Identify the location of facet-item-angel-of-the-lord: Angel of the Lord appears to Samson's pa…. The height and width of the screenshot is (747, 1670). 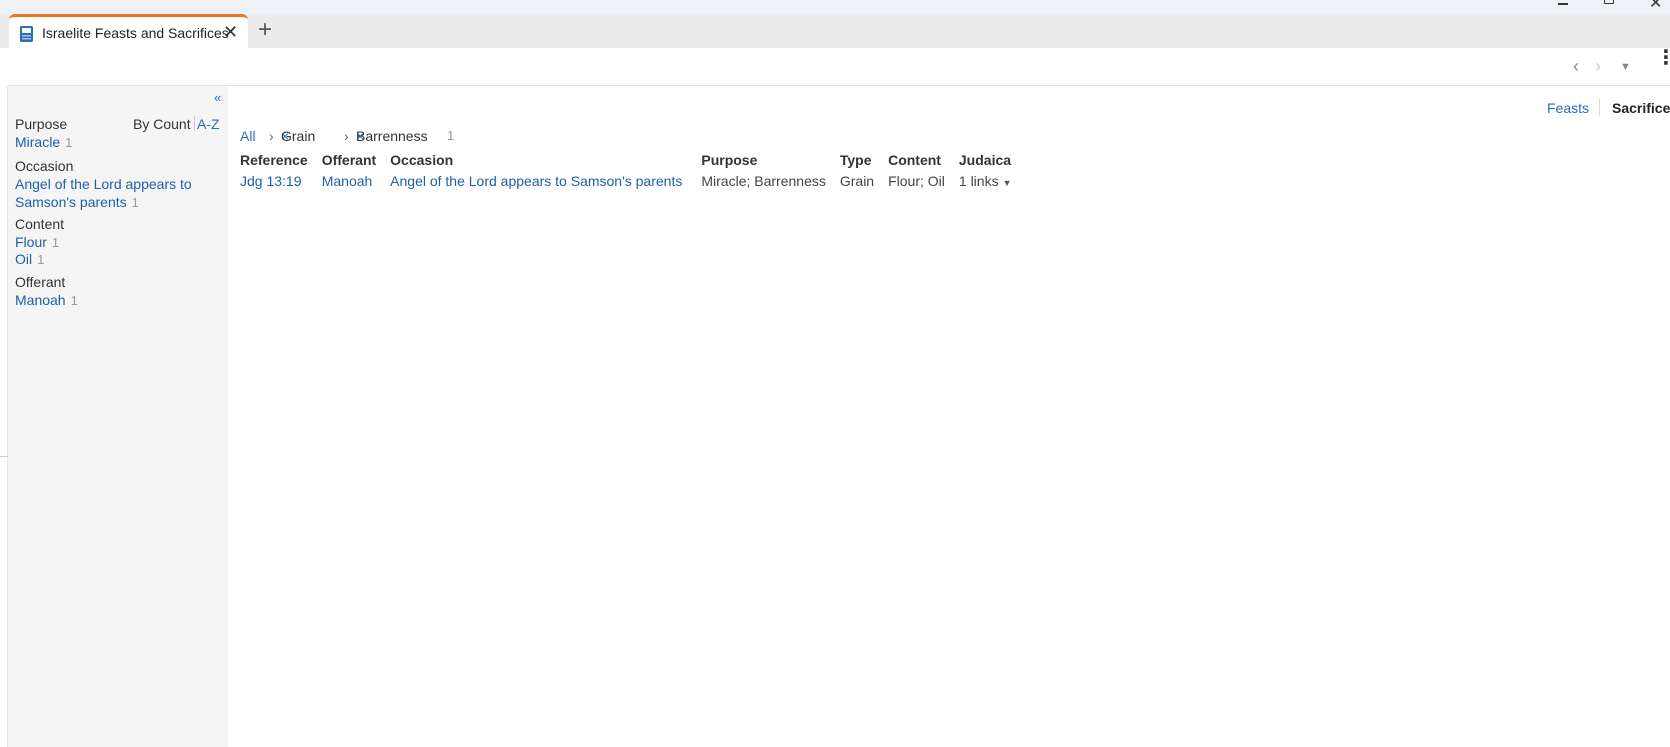
(115, 193).